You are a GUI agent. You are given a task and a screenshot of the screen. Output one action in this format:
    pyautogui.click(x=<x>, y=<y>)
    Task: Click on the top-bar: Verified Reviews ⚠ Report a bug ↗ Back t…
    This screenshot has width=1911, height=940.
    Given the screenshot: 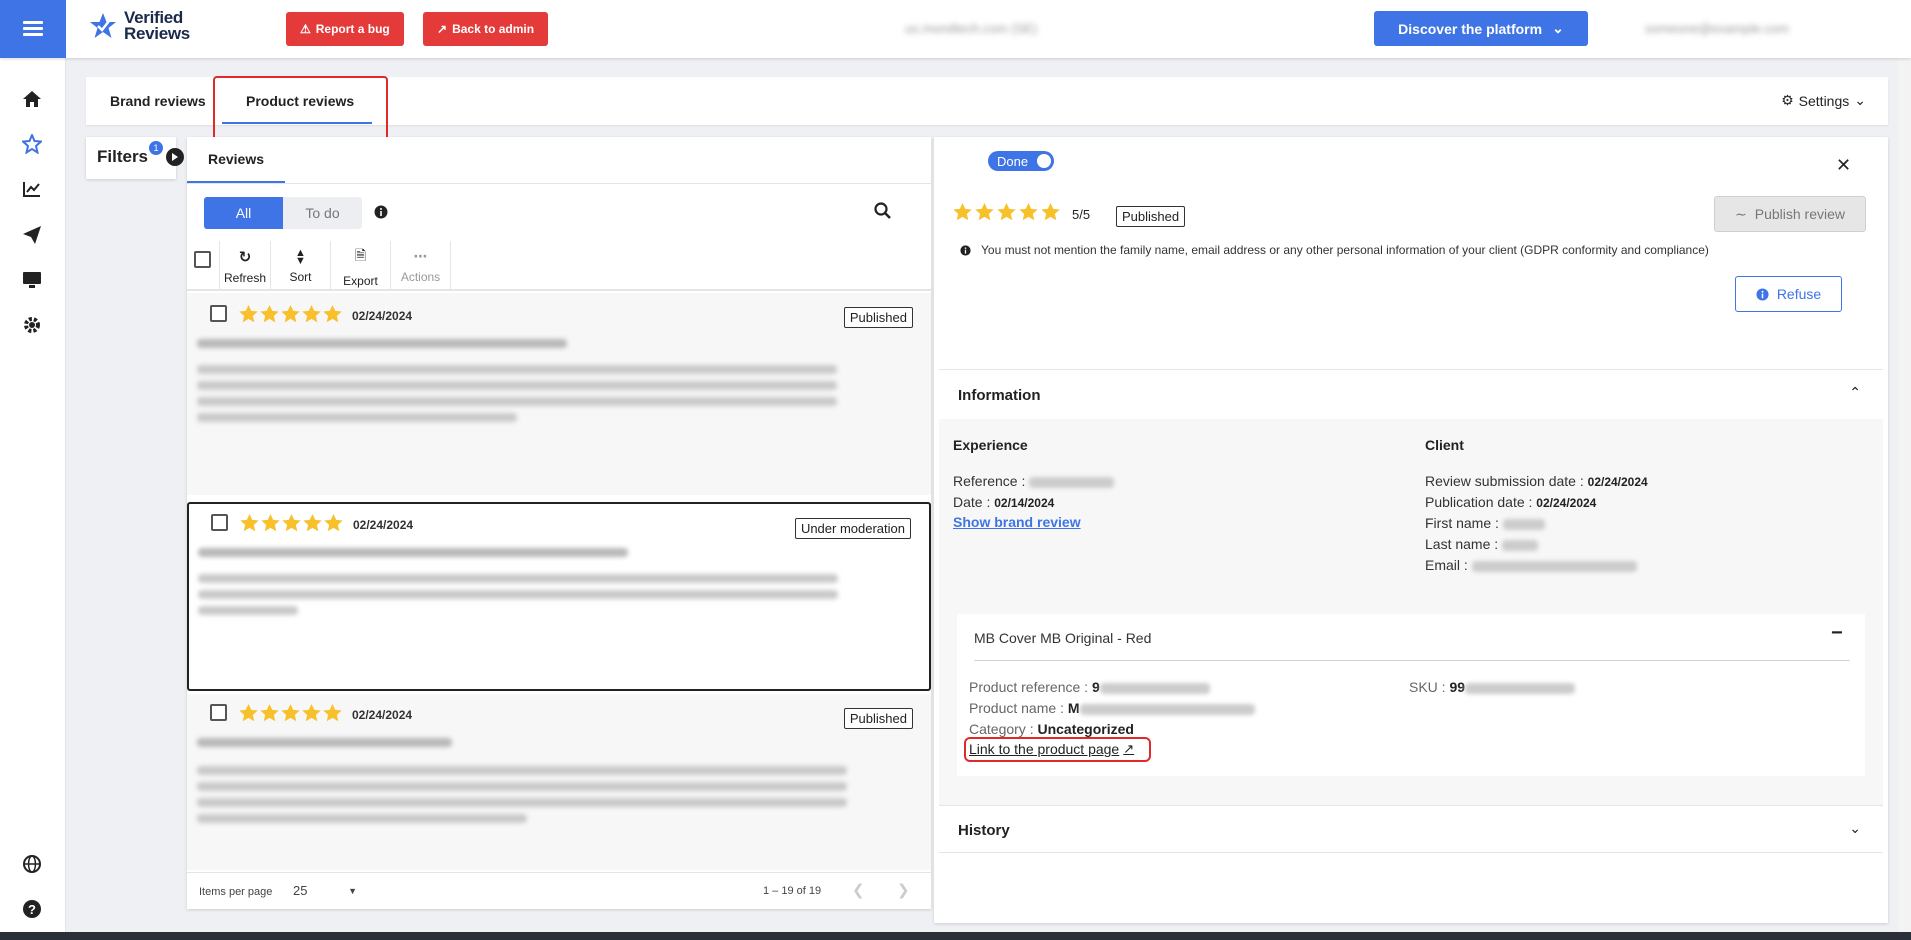 What is the action you would take?
    pyautogui.click(x=955, y=29)
    